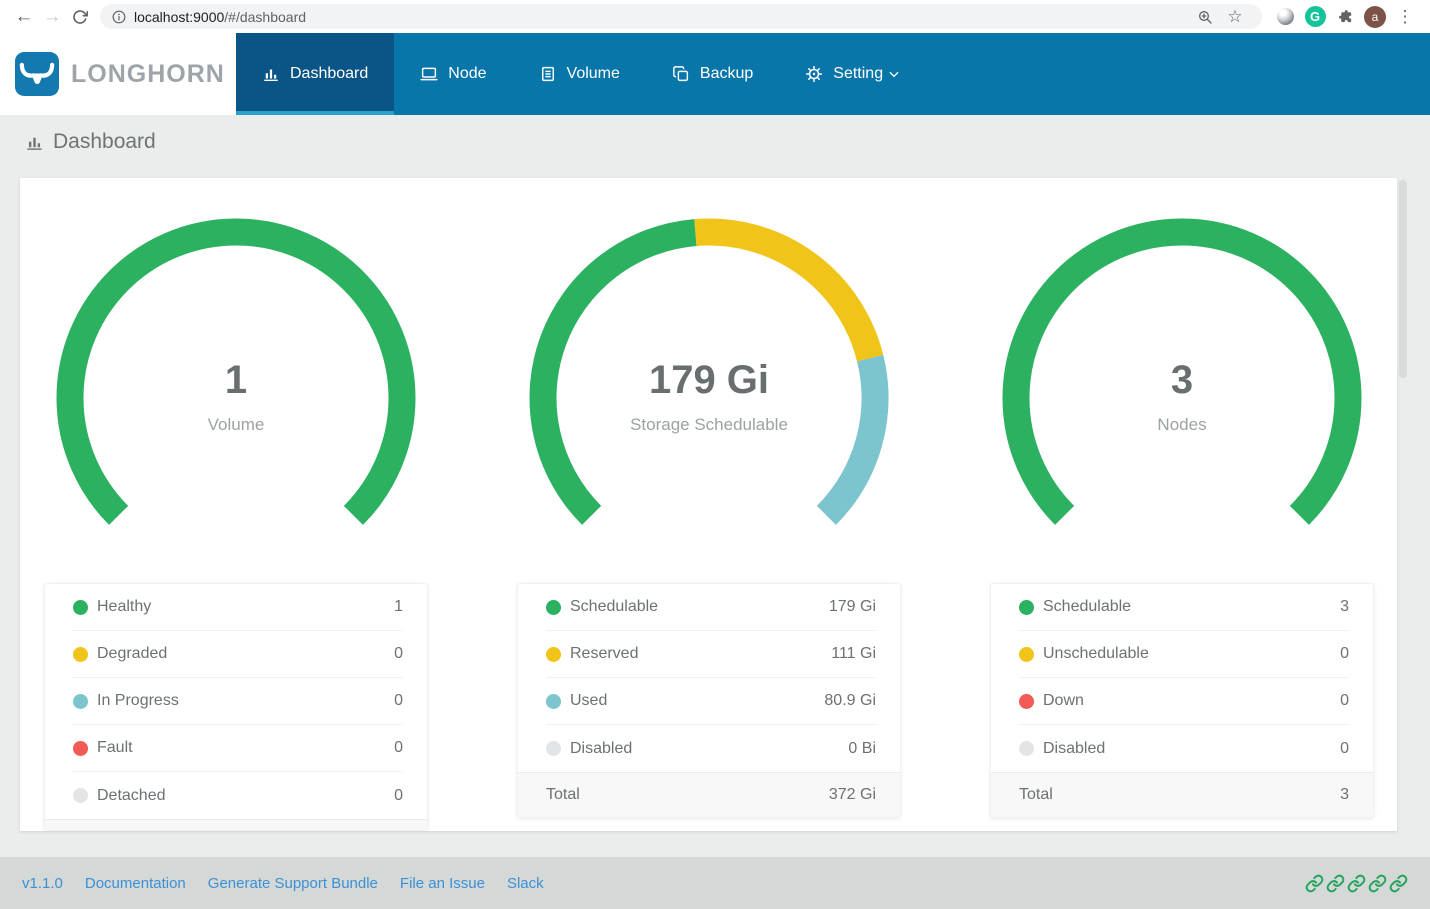  I want to click on tab-label: Node, so click(467, 73).